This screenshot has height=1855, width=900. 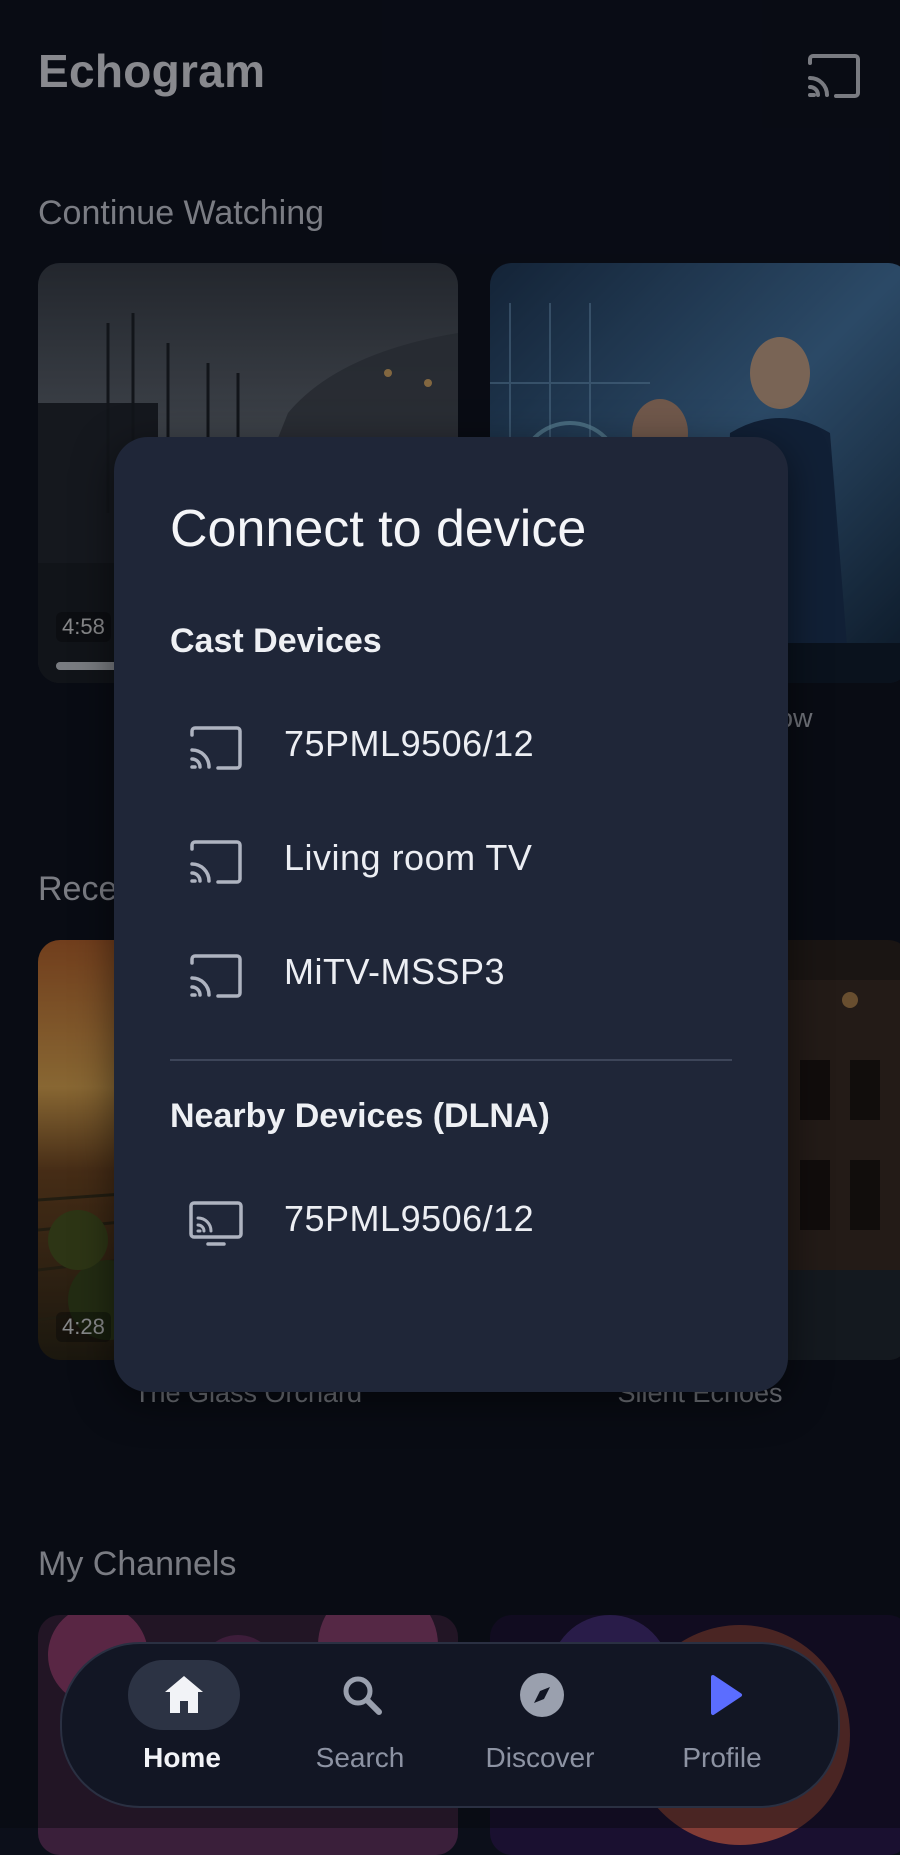 What do you see at coordinates (216, 1223) in the screenshot?
I see `tv-cast-icon` at bounding box center [216, 1223].